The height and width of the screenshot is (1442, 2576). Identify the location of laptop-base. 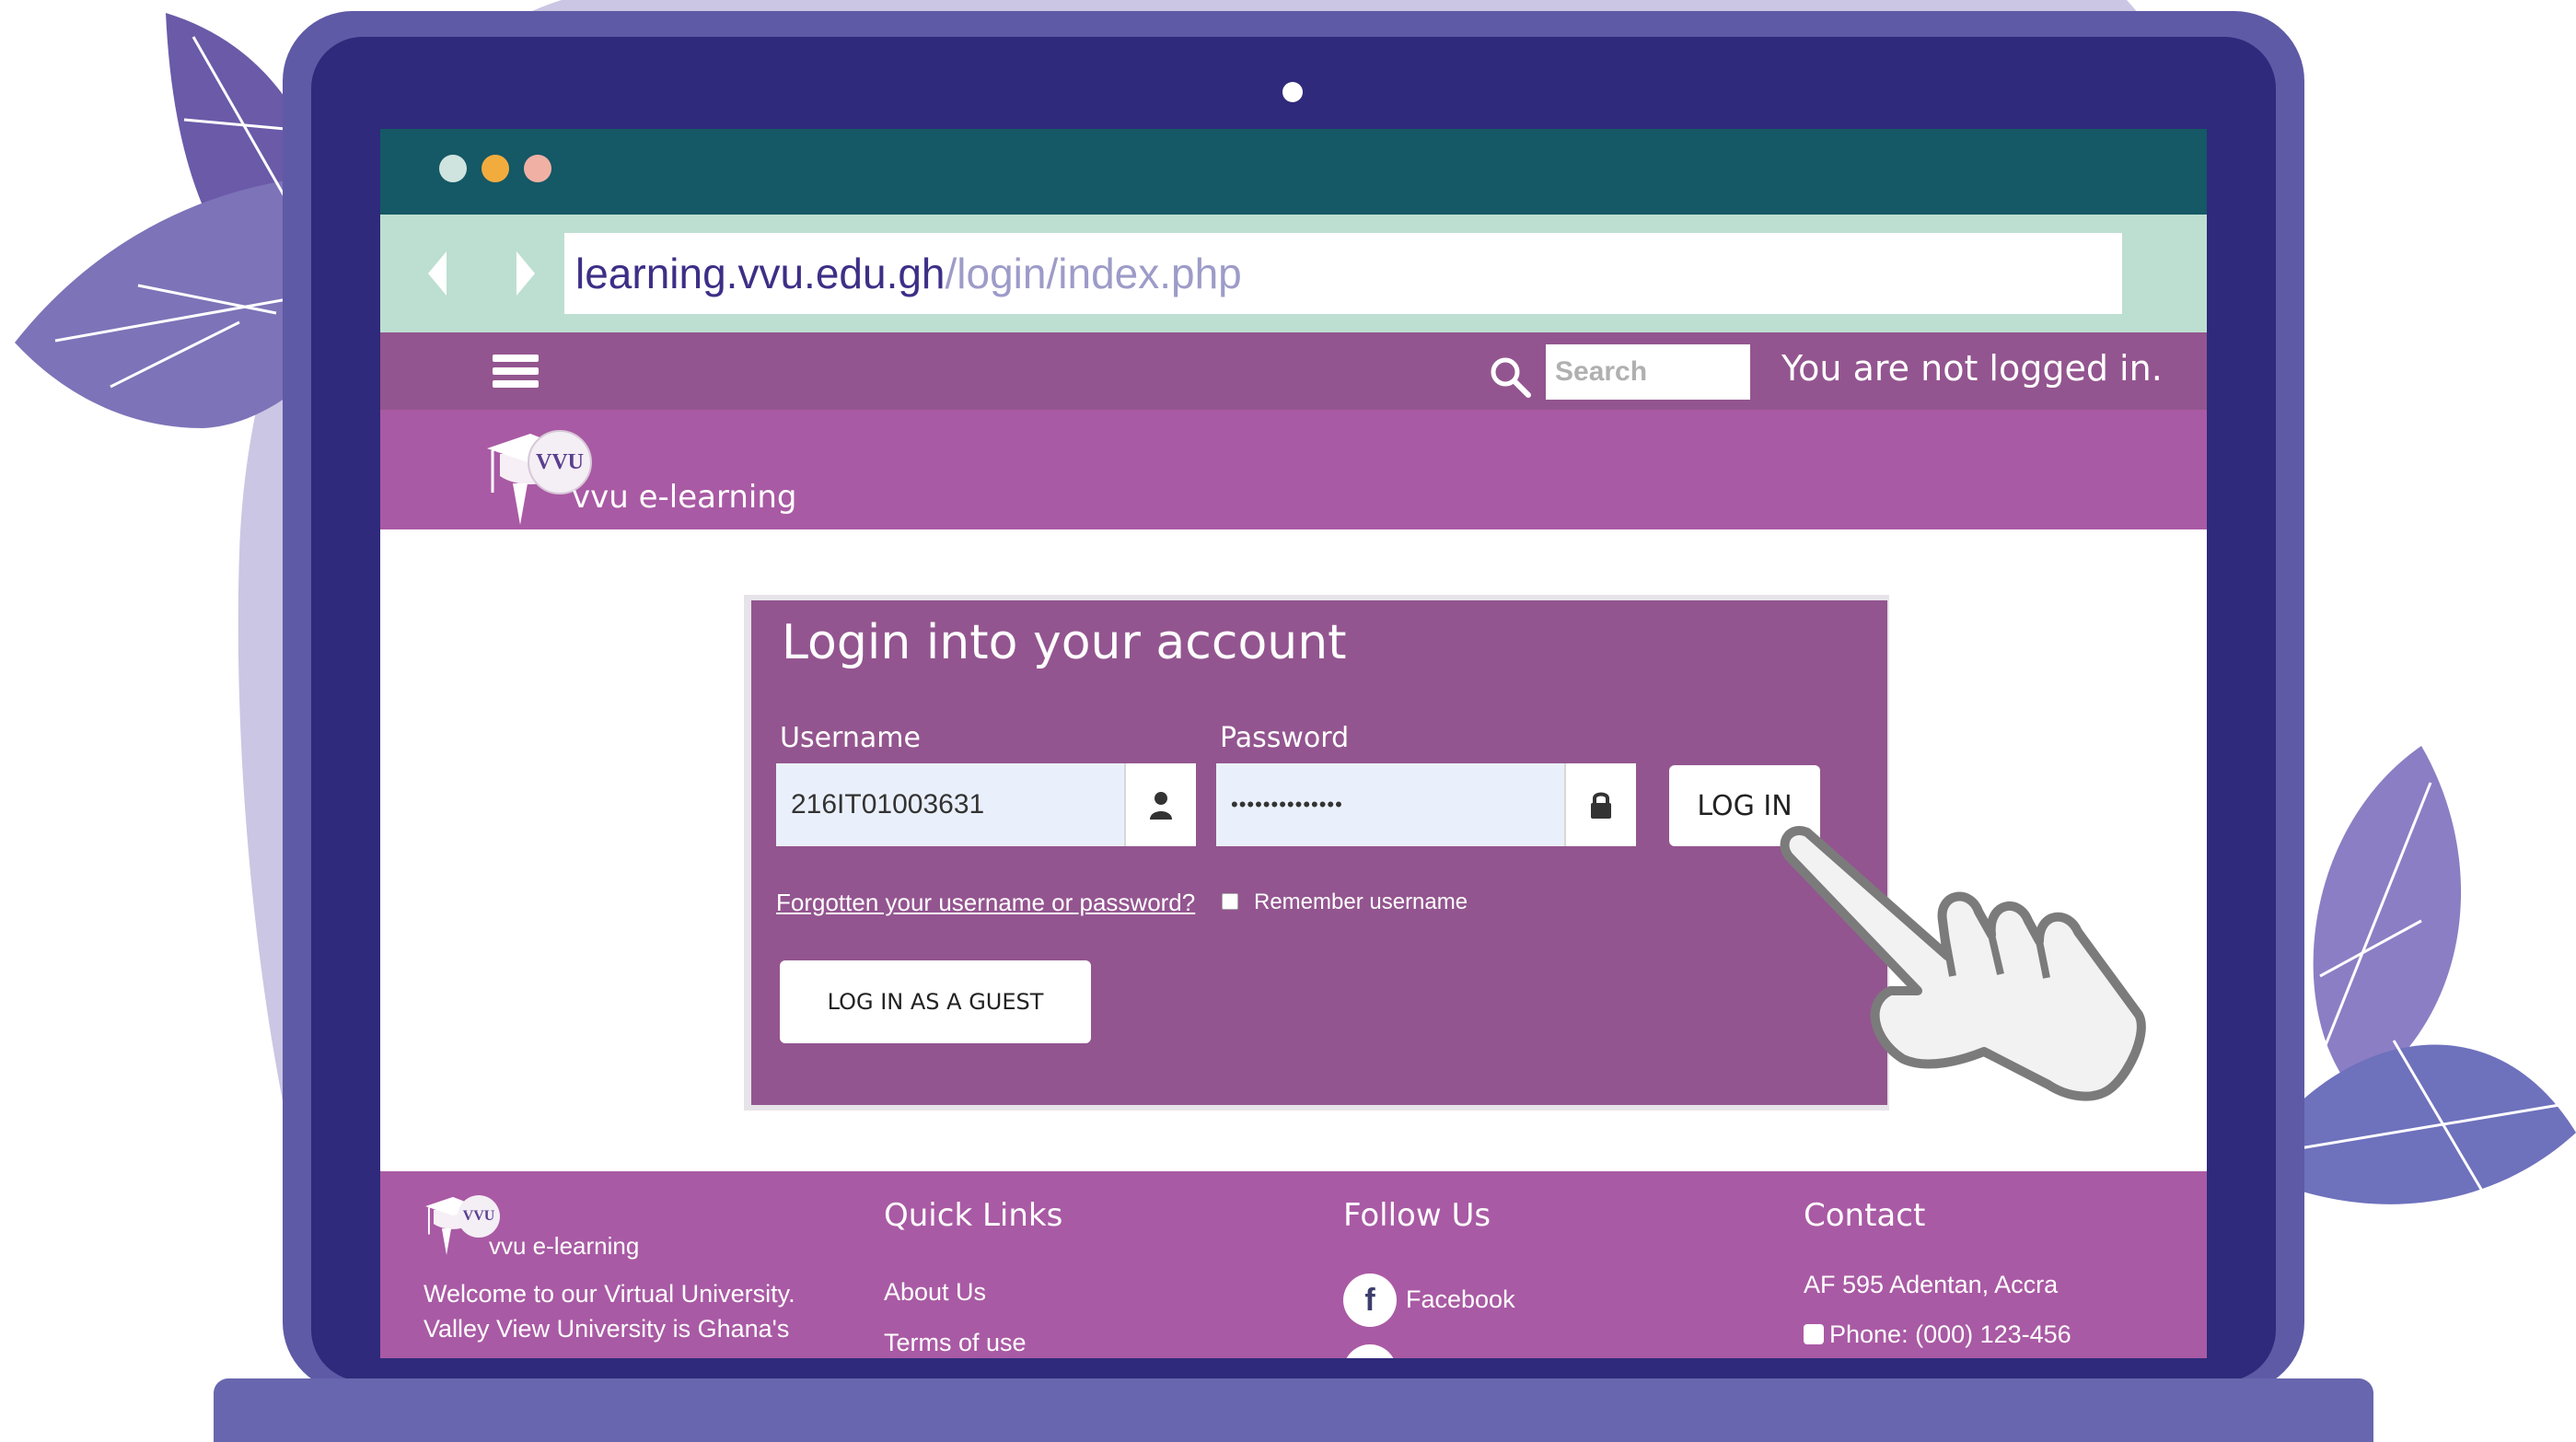
(1293, 1410).